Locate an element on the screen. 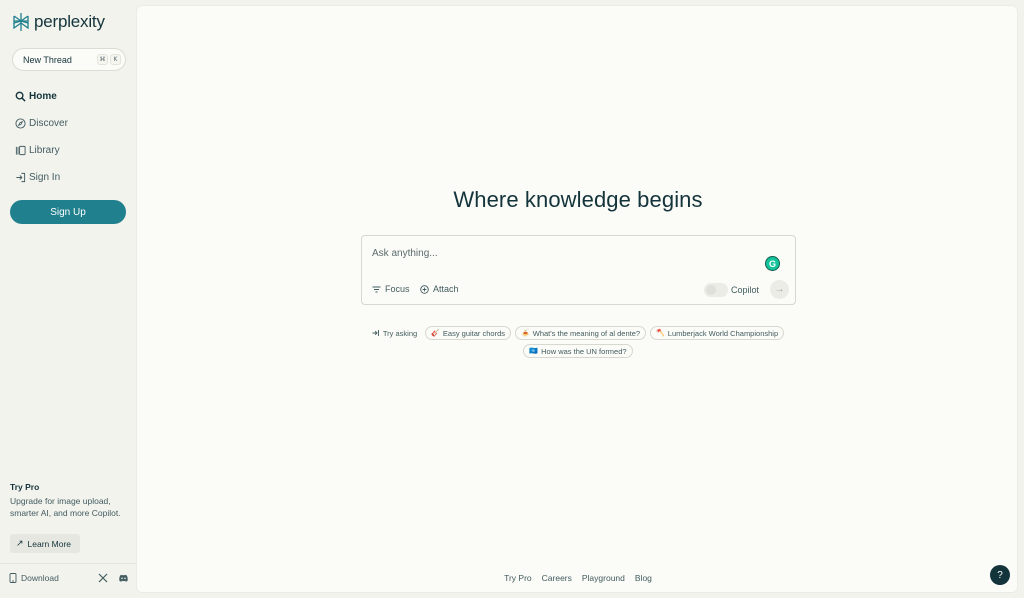 This screenshot has width=1024, height=598. x-twitter-icon is located at coordinates (103, 578).